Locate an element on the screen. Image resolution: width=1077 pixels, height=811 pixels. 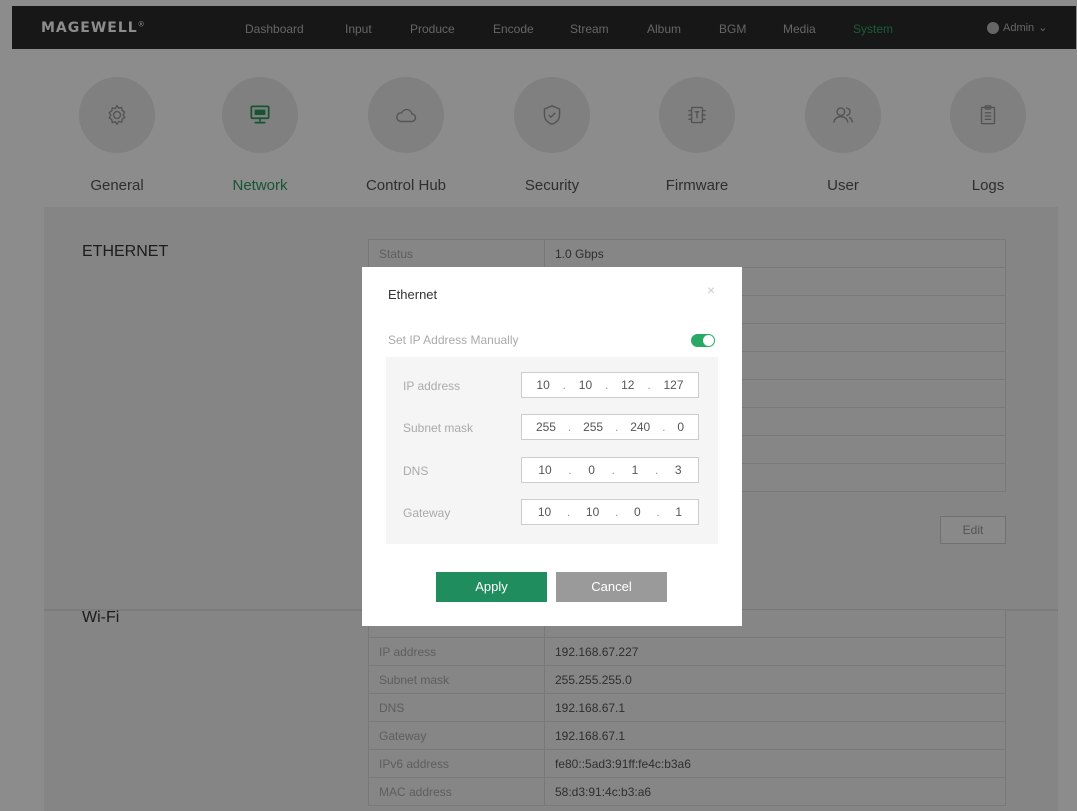
octet: 240 is located at coordinates (640, 427).